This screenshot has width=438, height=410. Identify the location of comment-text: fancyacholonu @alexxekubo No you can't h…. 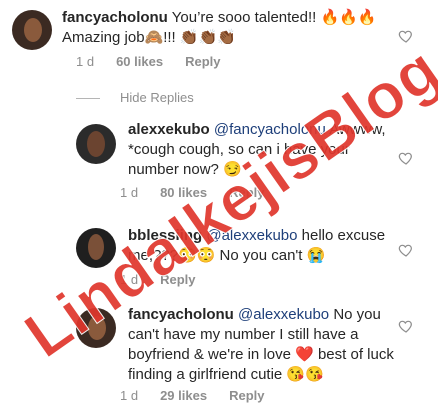
(273, 345).